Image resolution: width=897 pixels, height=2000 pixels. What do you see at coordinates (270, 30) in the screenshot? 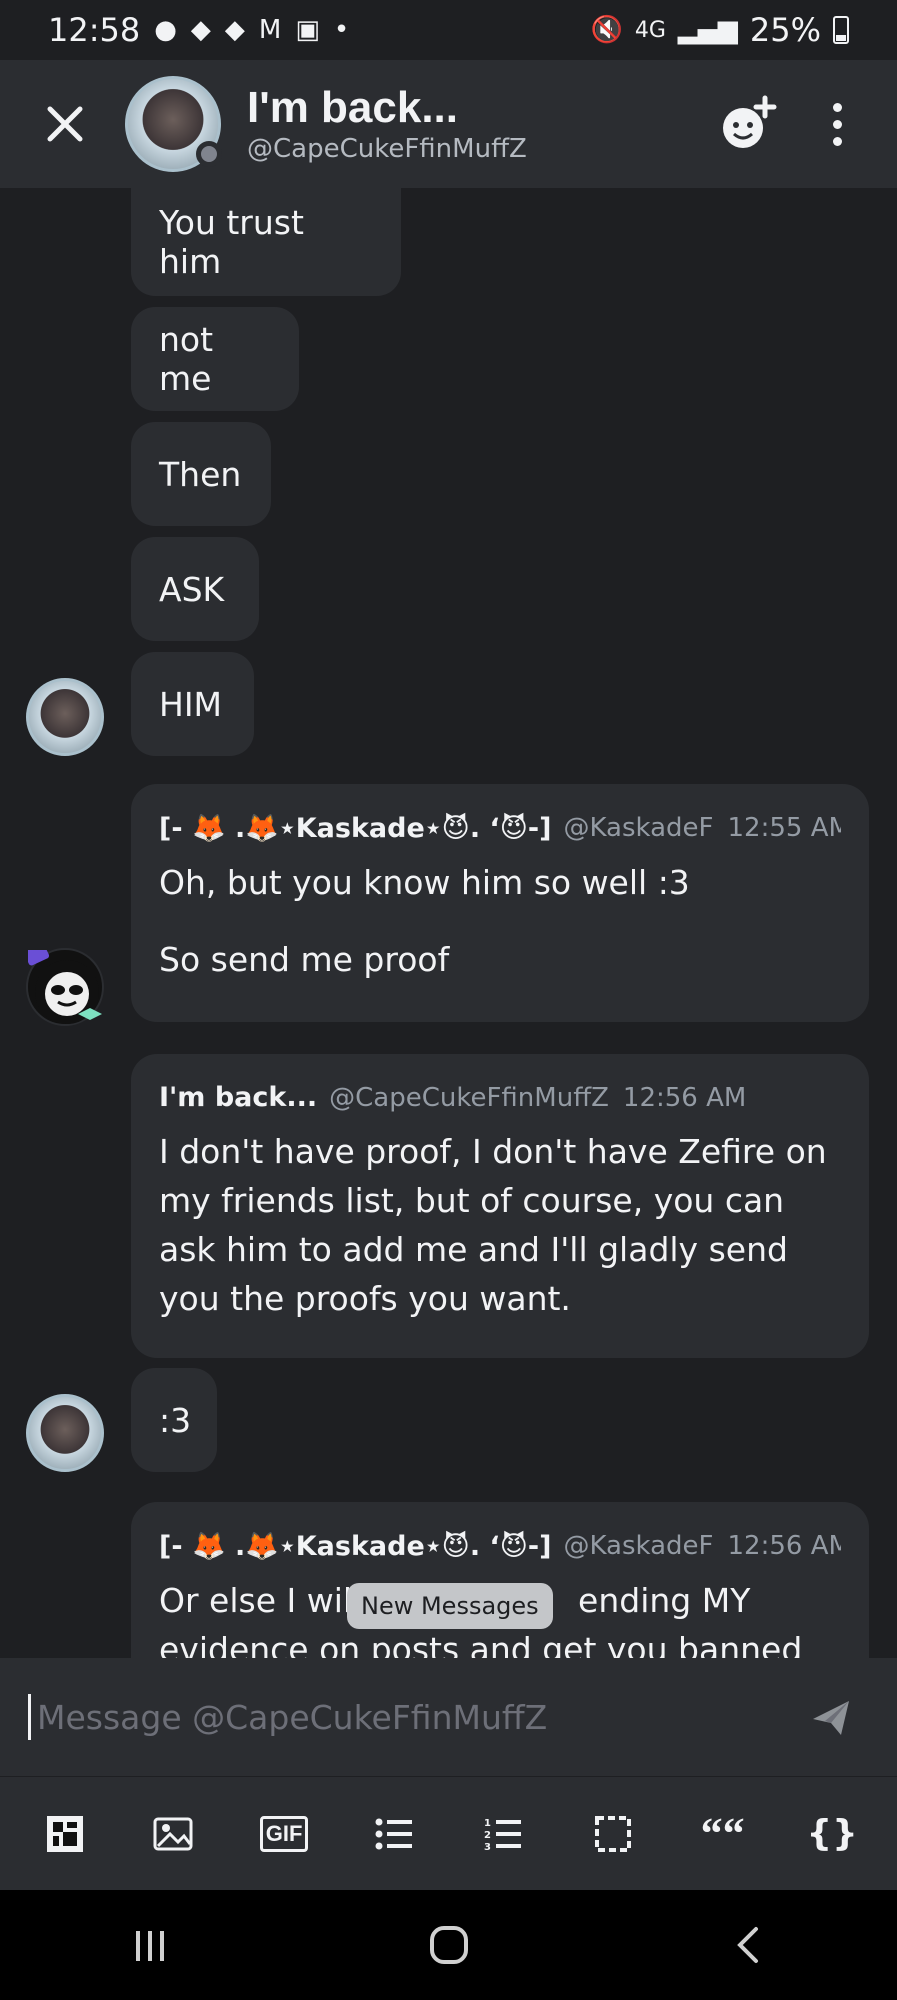
I see `gmail-icon: M` at bounding box center [270, 30].